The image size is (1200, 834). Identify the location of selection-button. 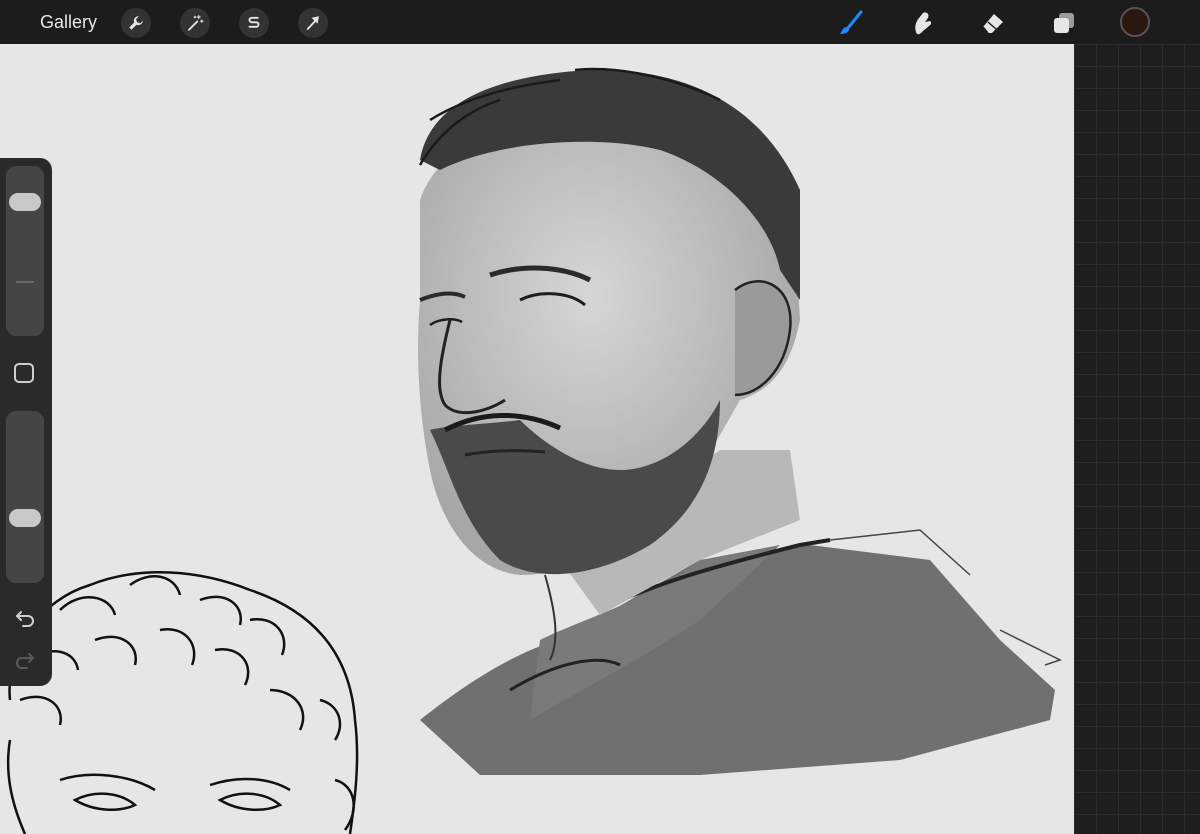
(254, 23).